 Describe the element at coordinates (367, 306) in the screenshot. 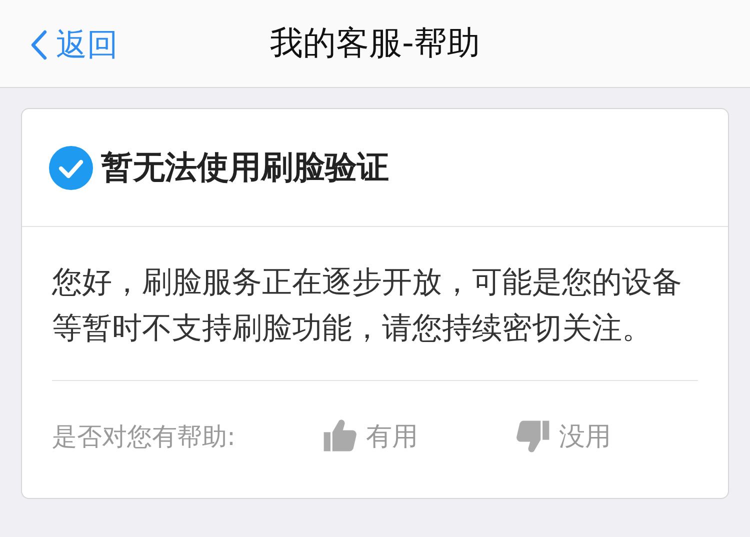

I see `answer-text: 您好，刷脸服务正在逐步开放，可能是您的设备等暂时不支持刷脸功能，请您持续密切关注。` at that location.